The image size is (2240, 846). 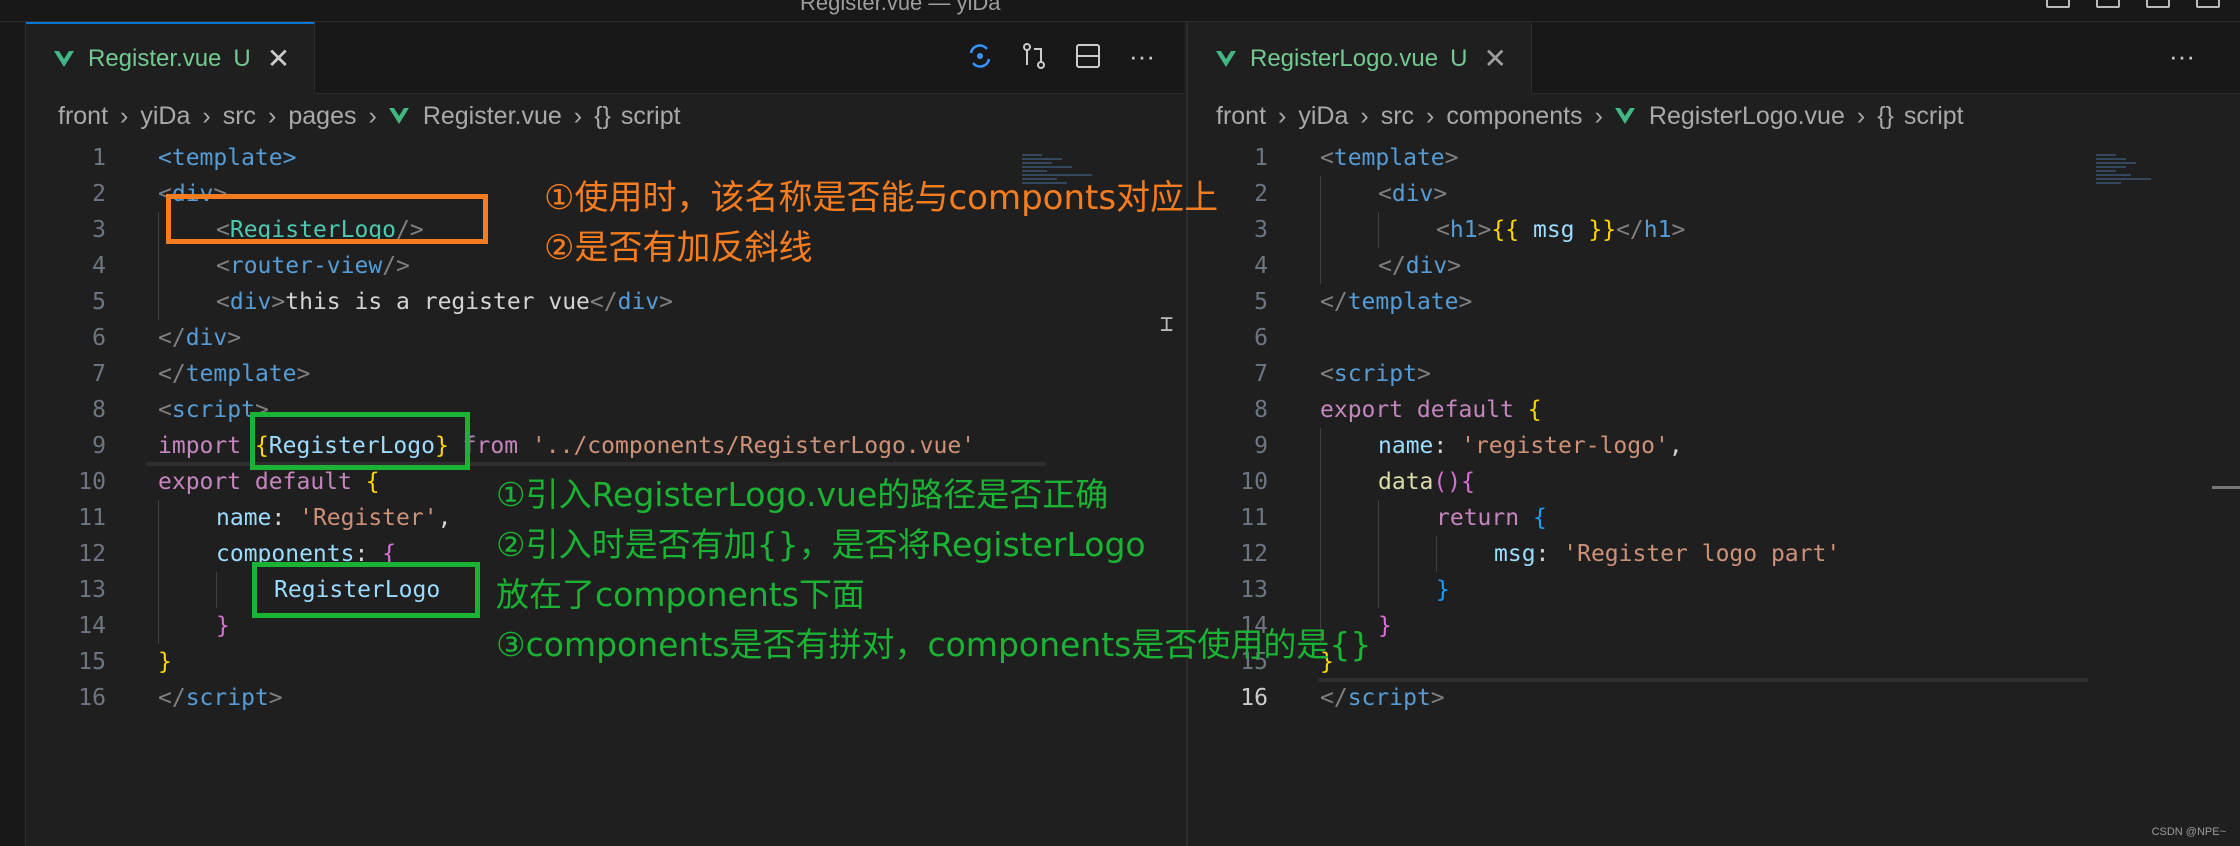 What do you see at coordinates (1714, 518) in the screenshot?
I see `code-line: 11 return {` at bounding box center [1714, 518].